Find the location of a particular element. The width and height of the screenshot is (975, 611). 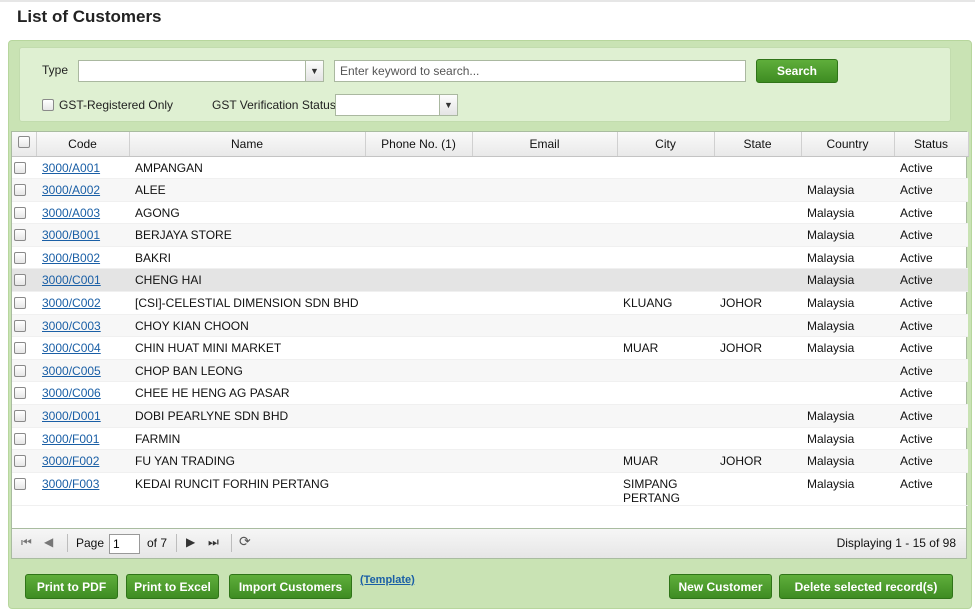

table-row: 3000/B001 BERJAYA STORE Malaysia Active is located at coordinates (490, 235).